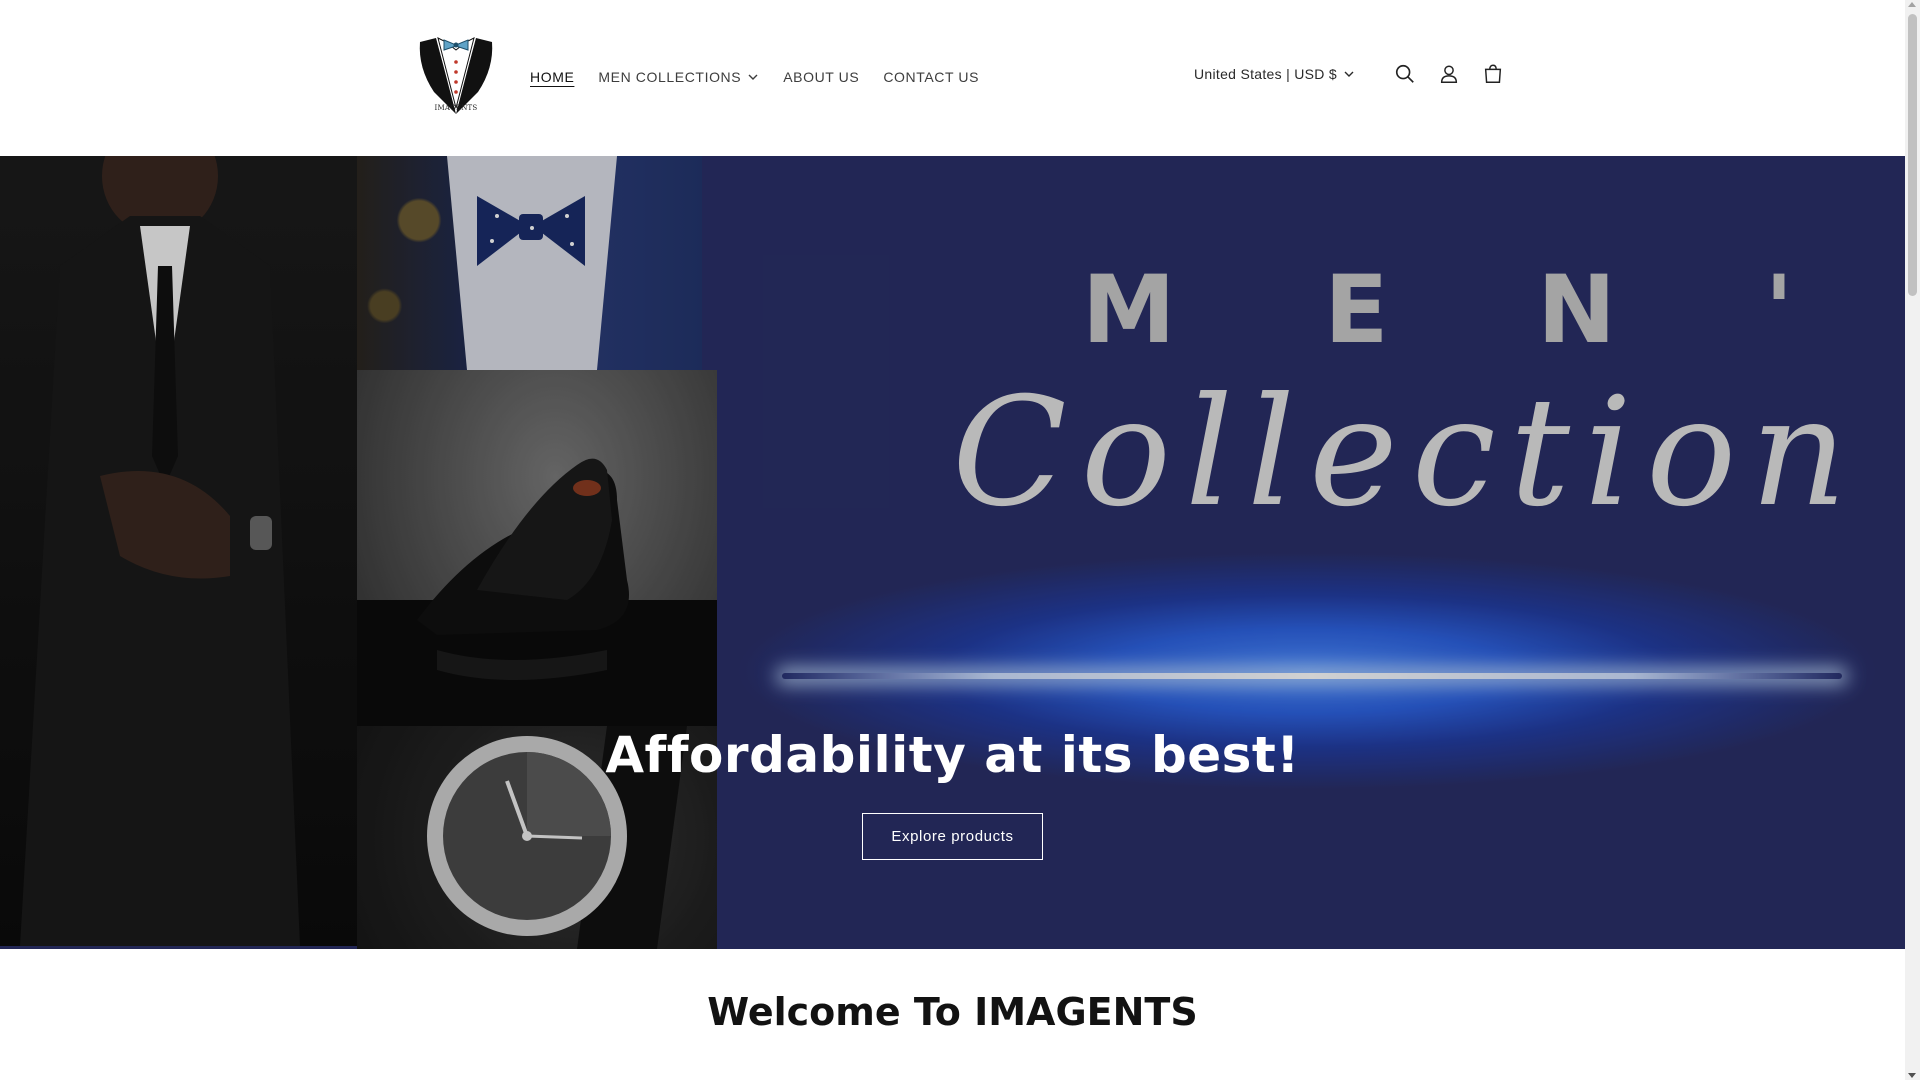 The image size is (1920, 1080). Describe the element at coordinates (537, 548) in the screenshot. I see `hero-image-shoes` at that location.